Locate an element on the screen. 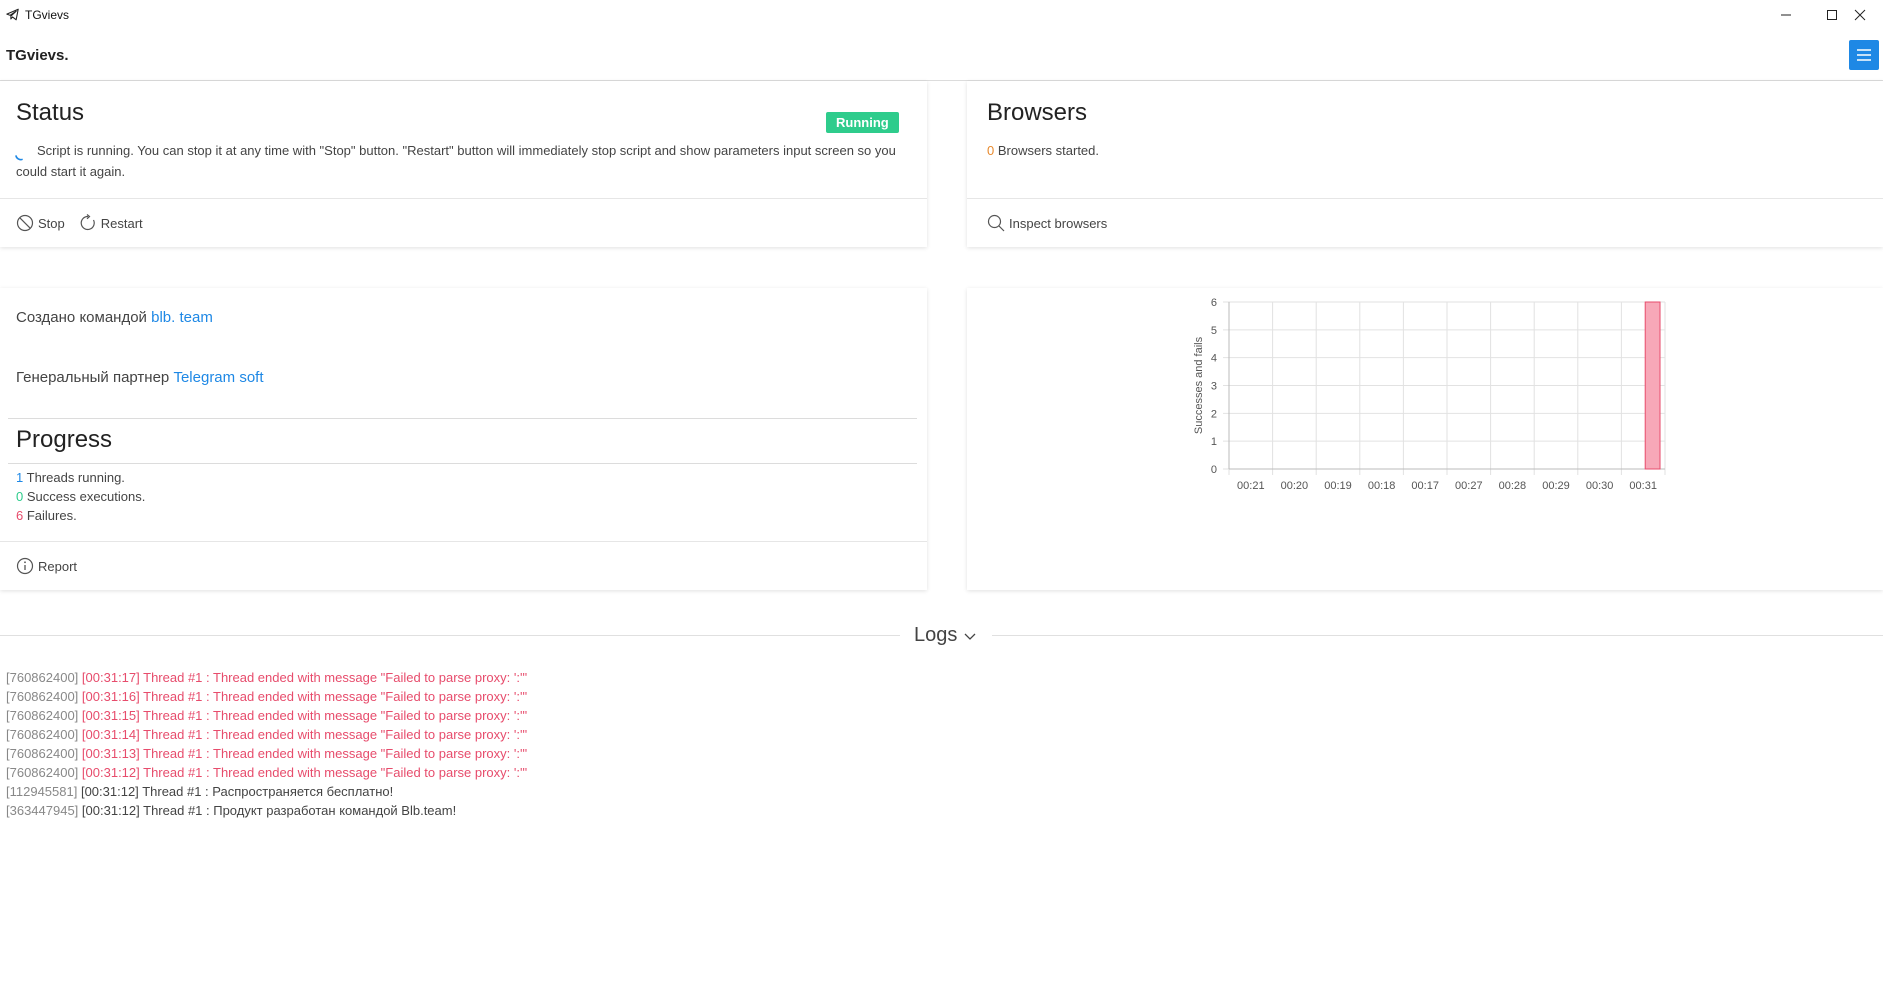  report-label: Report is located at coordinates (58, 566).